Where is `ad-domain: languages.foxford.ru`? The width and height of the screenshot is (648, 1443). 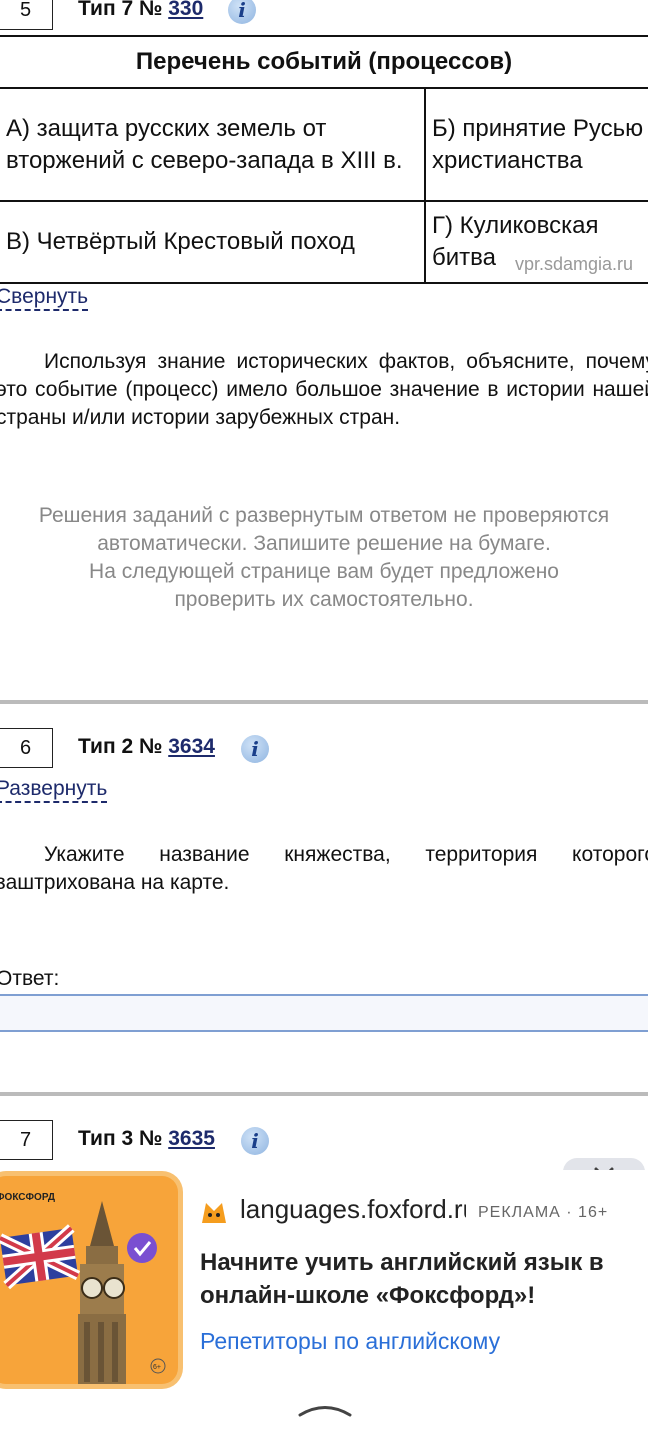
ad-domain: languages.foxford.ru is located at coordinates (353, 1209).